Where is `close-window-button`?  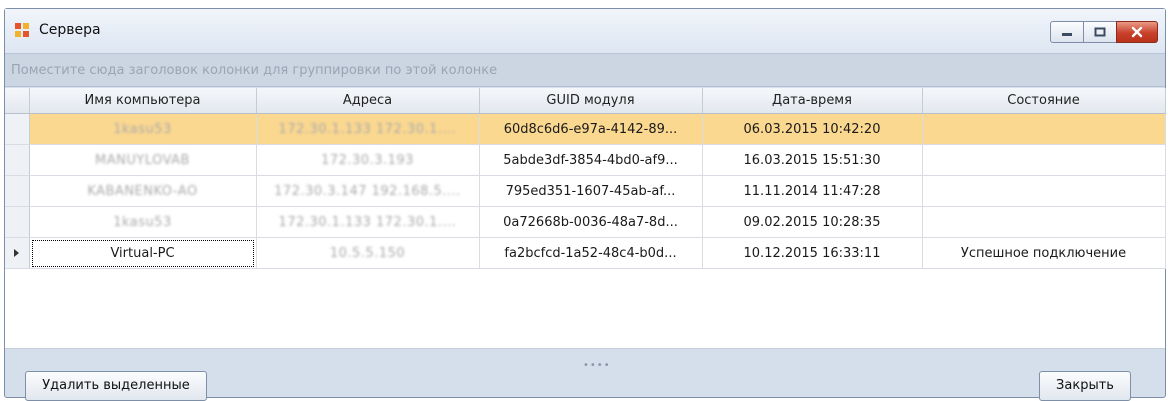 close-window-button is located at coordinates (1137, 32).